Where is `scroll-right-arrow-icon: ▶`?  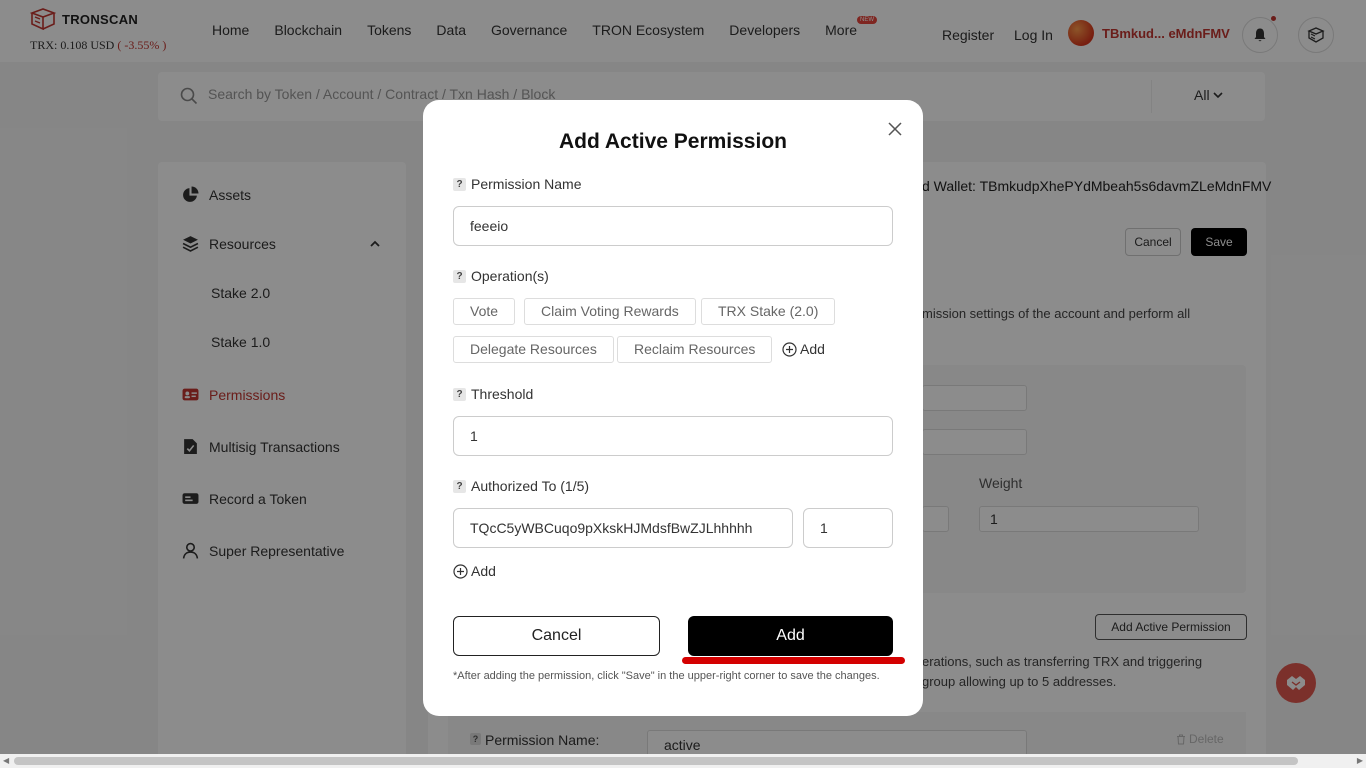 scroll-right-arrow-icon: ▶ is located at coordinates (1360, 760).